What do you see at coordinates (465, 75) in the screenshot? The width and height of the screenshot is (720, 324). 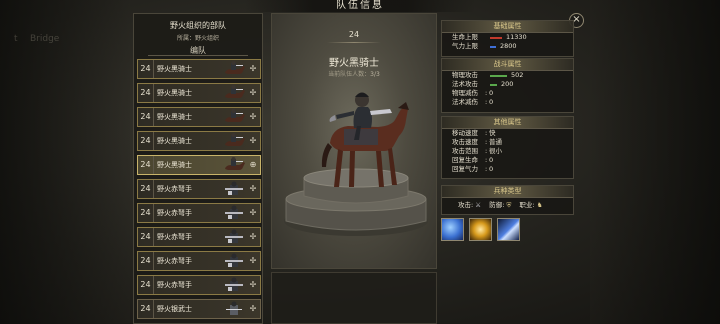 I see `stat-label: 物理攻击` at bounding box center [465, 75].